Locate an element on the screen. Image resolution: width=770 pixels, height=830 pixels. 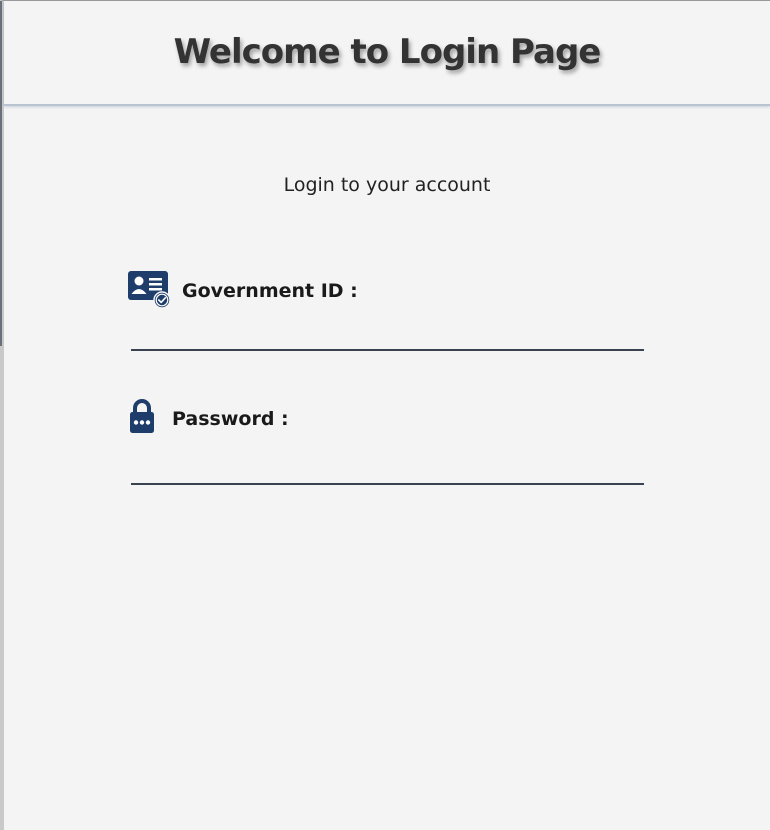
password-field: Password : is located at coordinates (384, 441).